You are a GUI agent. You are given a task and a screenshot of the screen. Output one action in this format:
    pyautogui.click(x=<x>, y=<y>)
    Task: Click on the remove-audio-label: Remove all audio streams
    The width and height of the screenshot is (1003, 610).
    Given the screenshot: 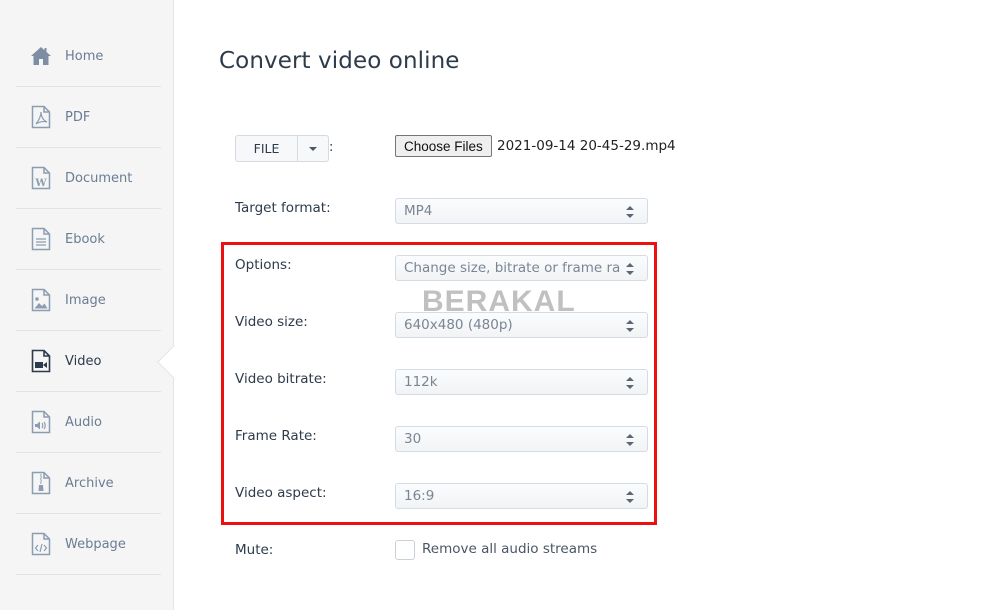 What is the action you would take?
    pyautogui.click(x=509, y=549)
    